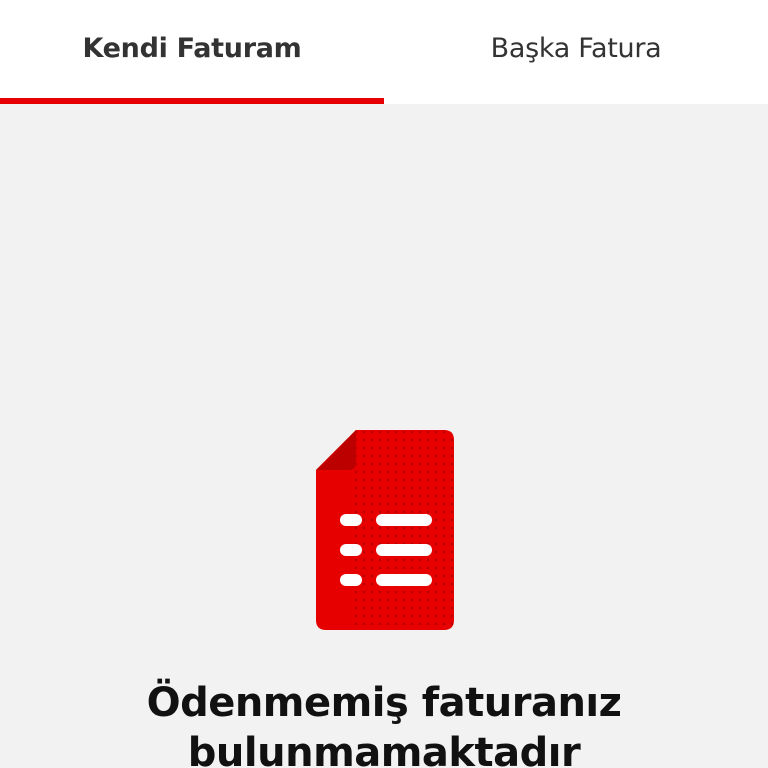 This screenshot has width=768, height=768. Describe the element at coordinates (192, 48) in the screenshot. I see `tab-label-kendi-faturam: Kendi Faturam` at that location.